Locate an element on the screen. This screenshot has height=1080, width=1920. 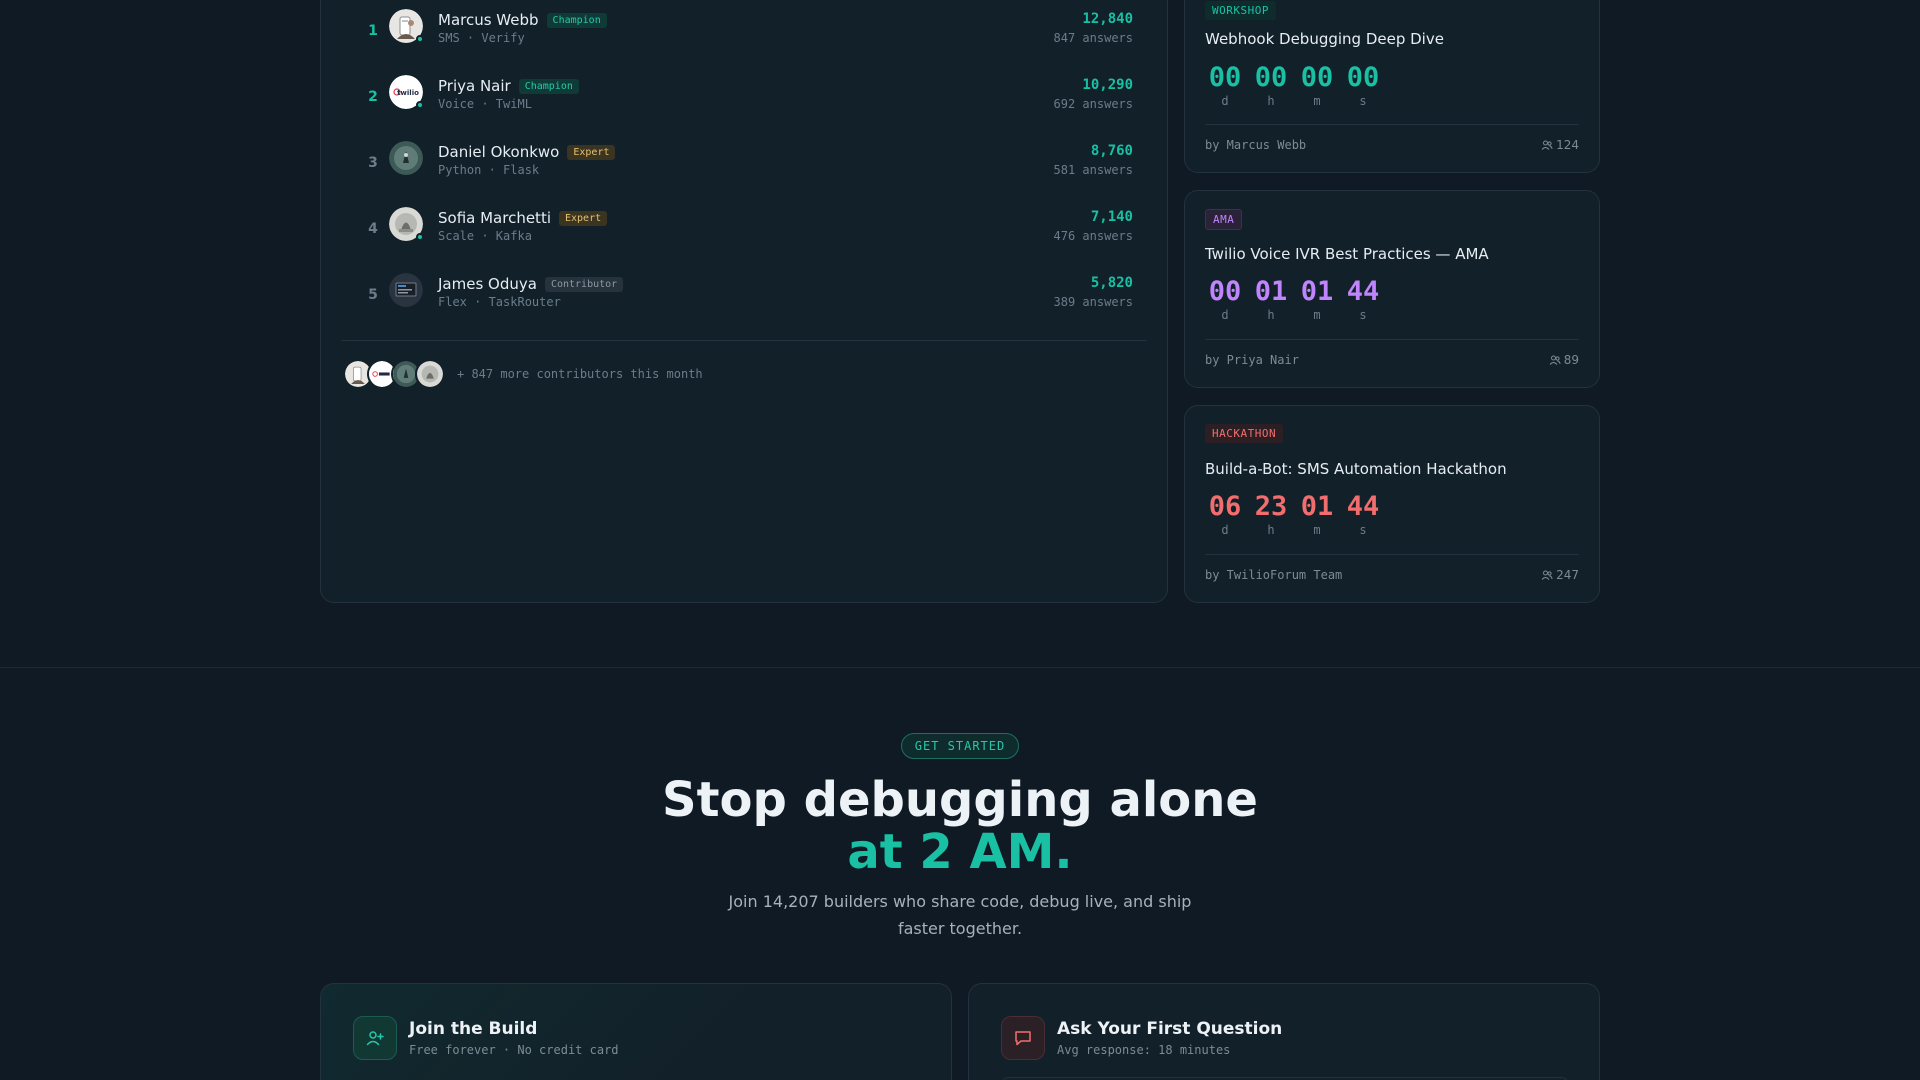
member-tags: Python · Flask is located at coordinates (489, 170).